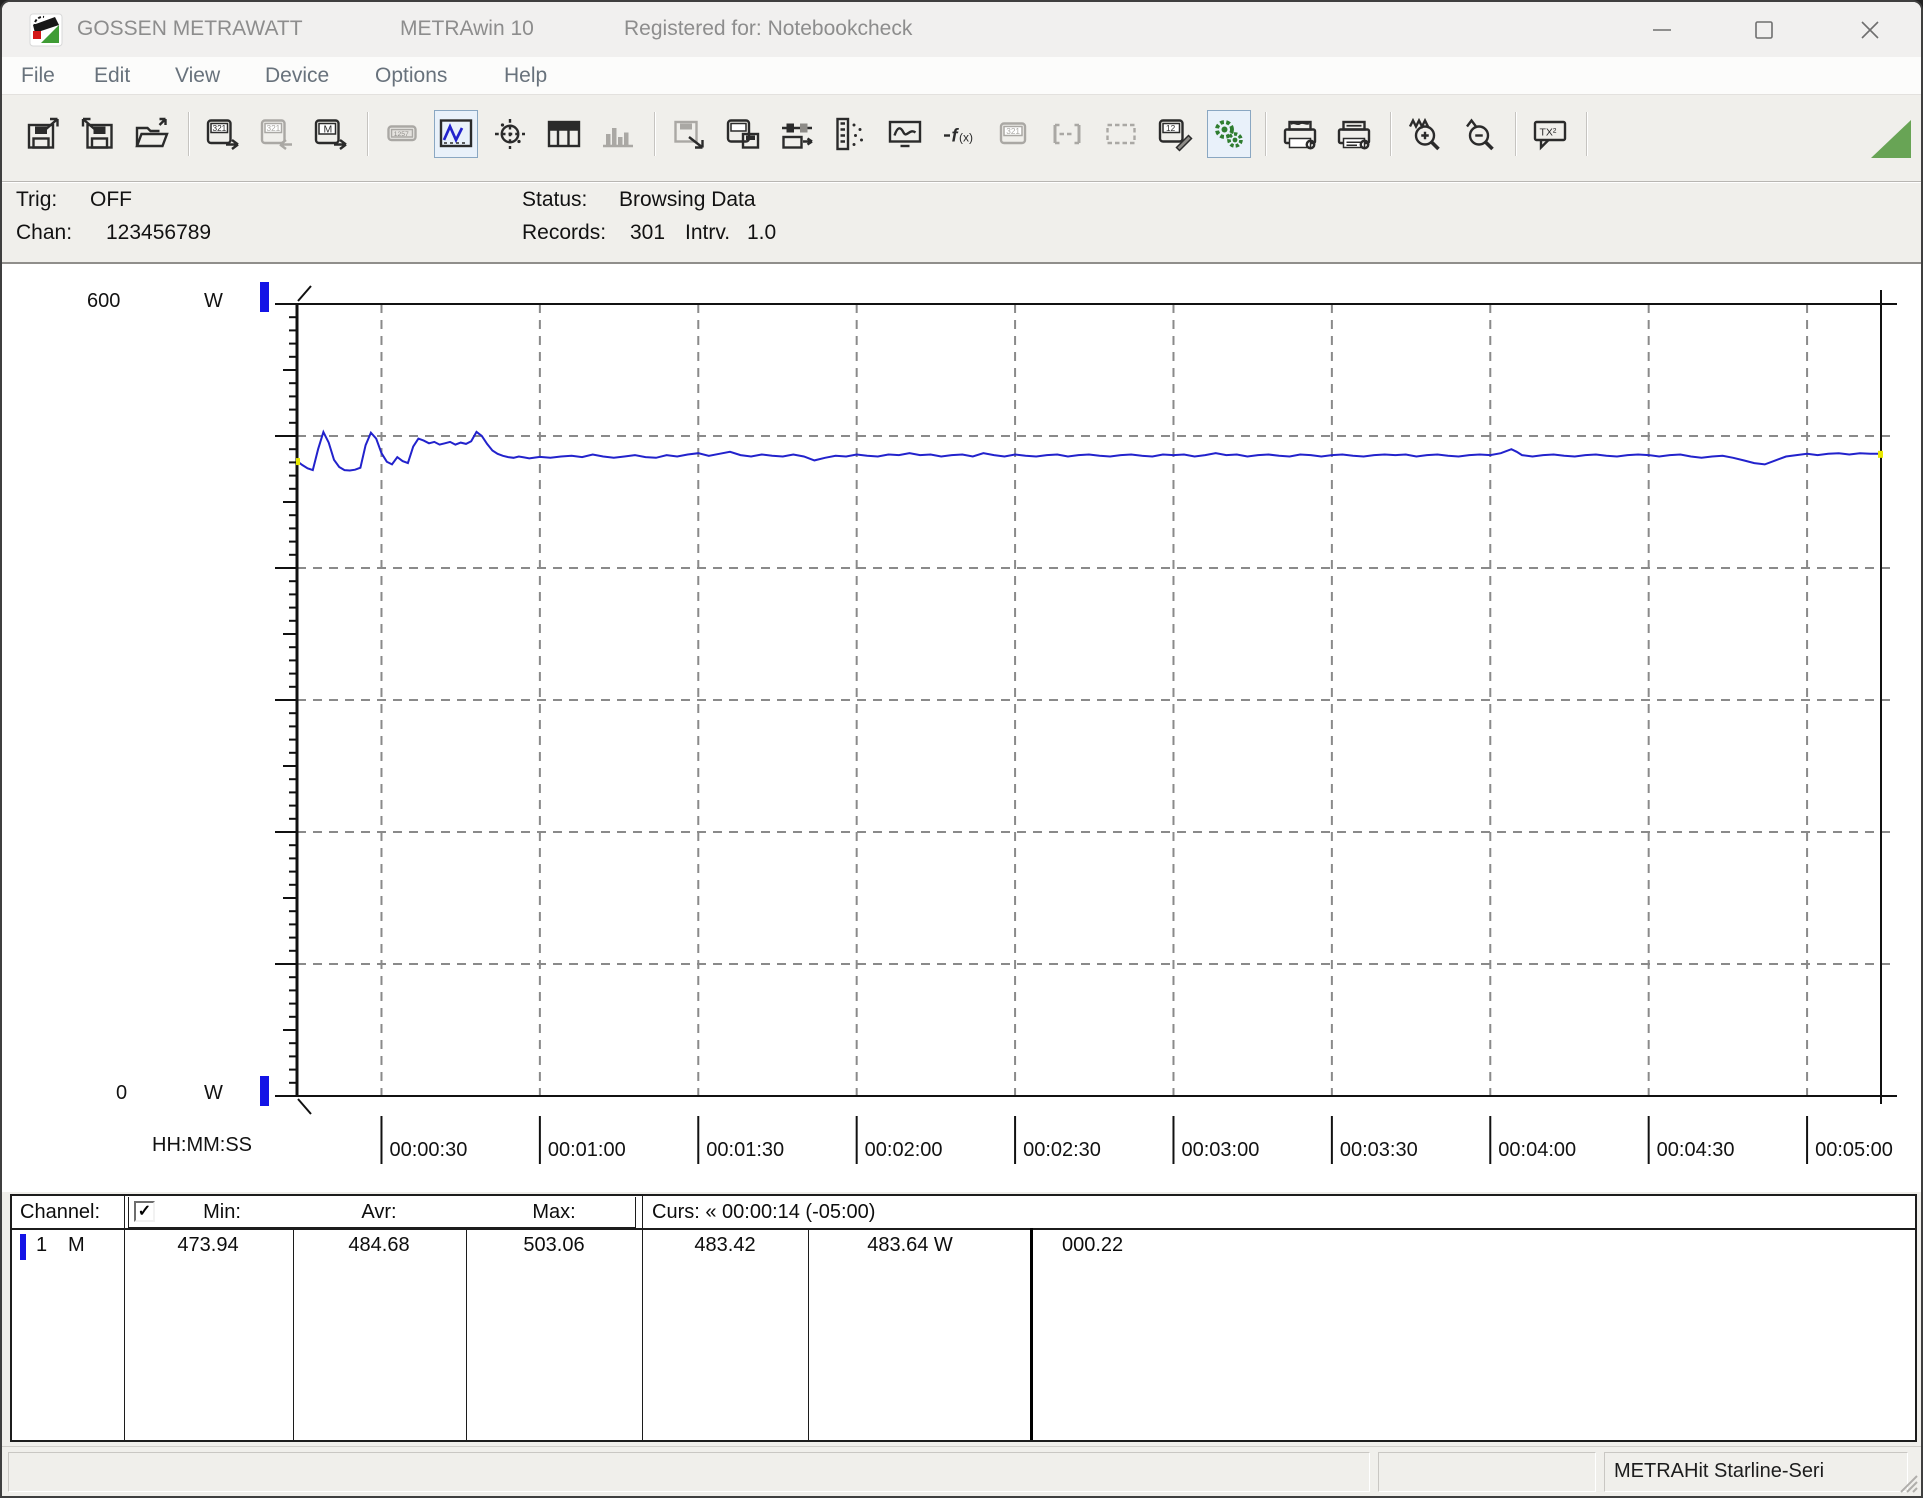  I want to click on app-logo-icon, so click(46, 30).